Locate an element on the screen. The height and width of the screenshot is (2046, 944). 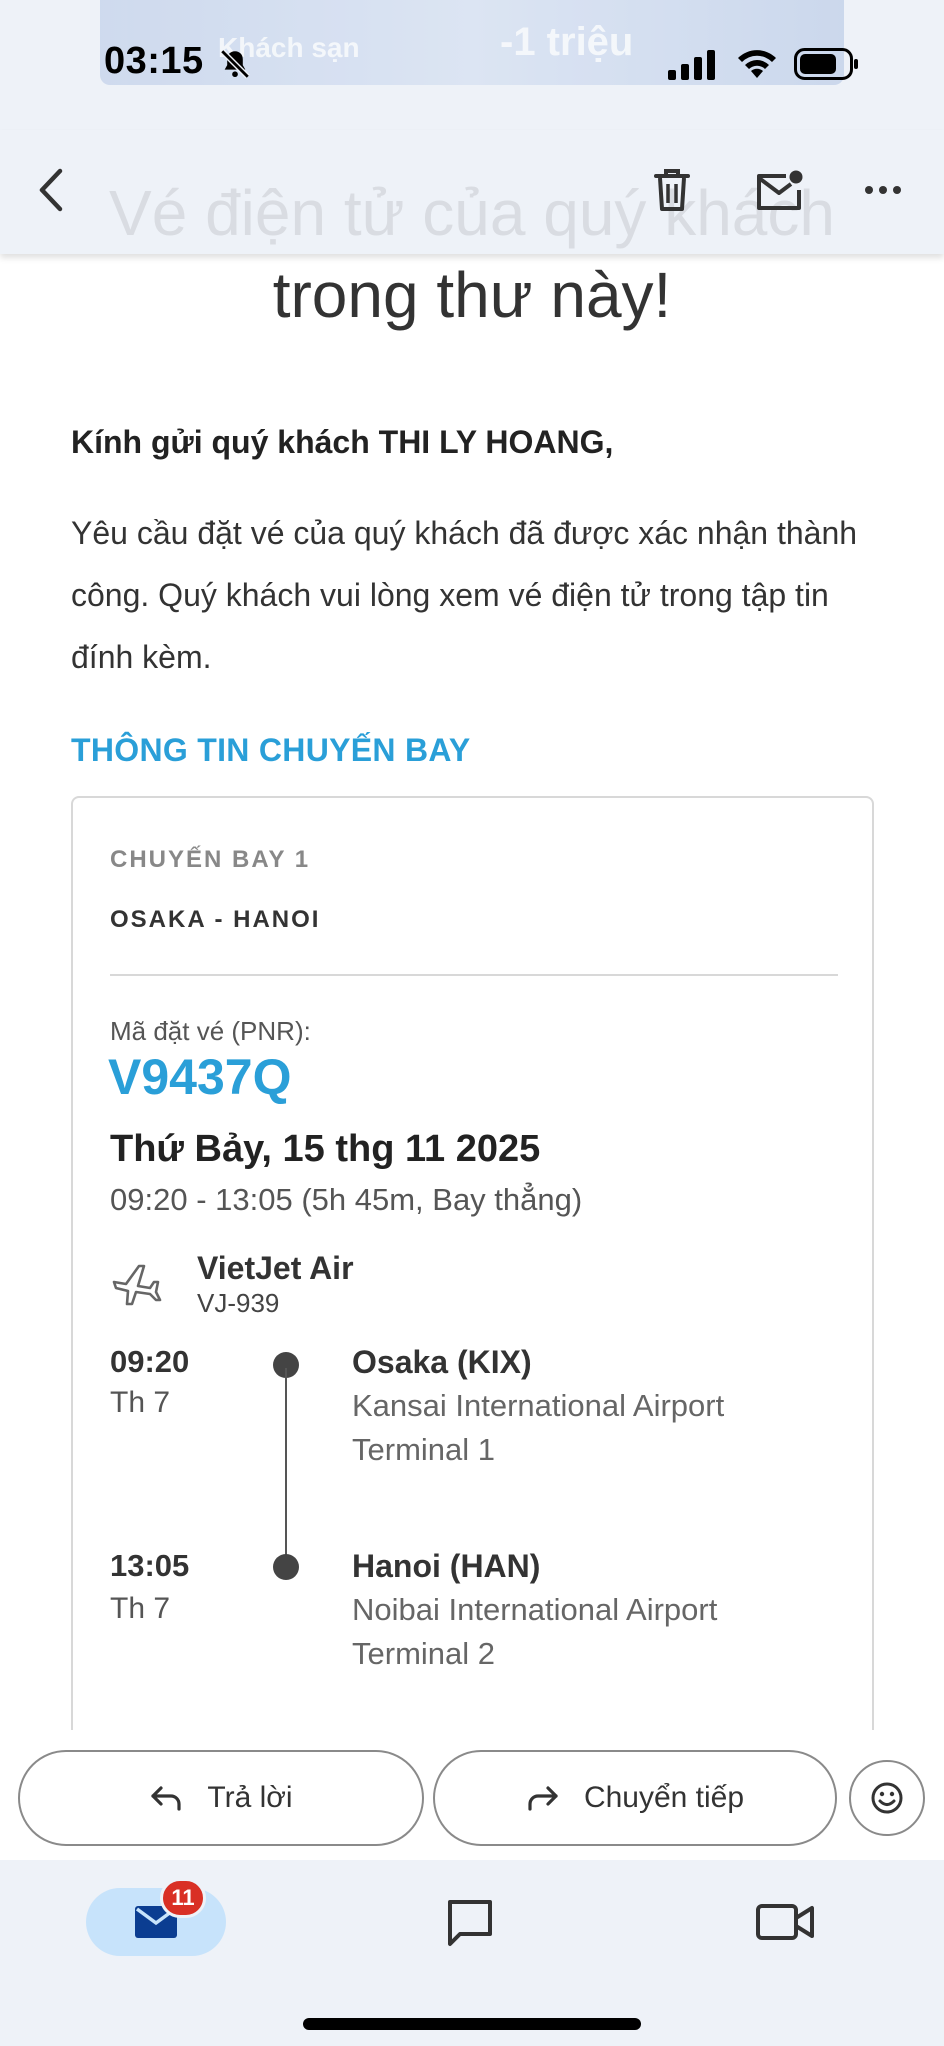
forward-label: Chuyển tiếp is located at coordinates (664, 1797).